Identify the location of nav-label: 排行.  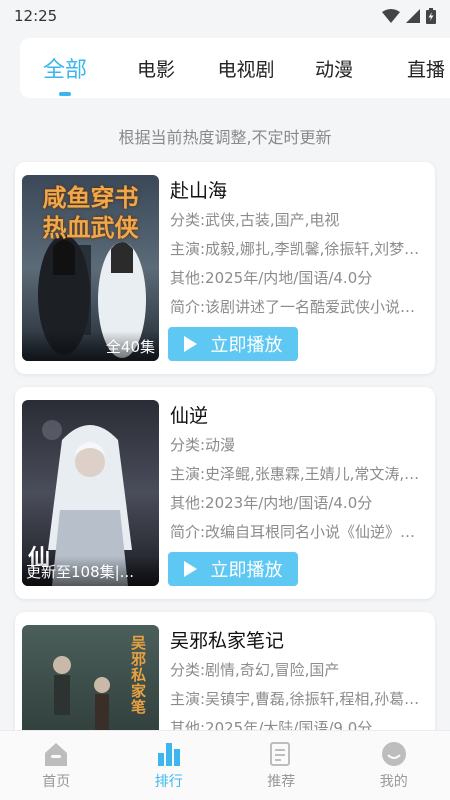
(168, 782).